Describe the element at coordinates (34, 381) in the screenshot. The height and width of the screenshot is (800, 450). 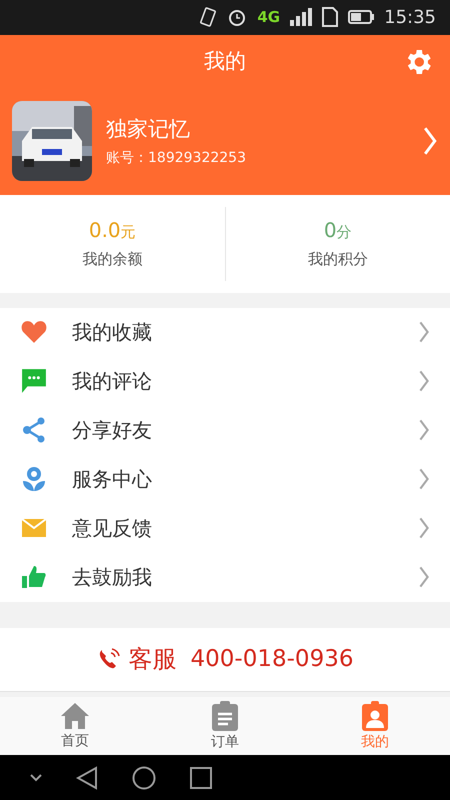
I see `comment-icon` at that location.